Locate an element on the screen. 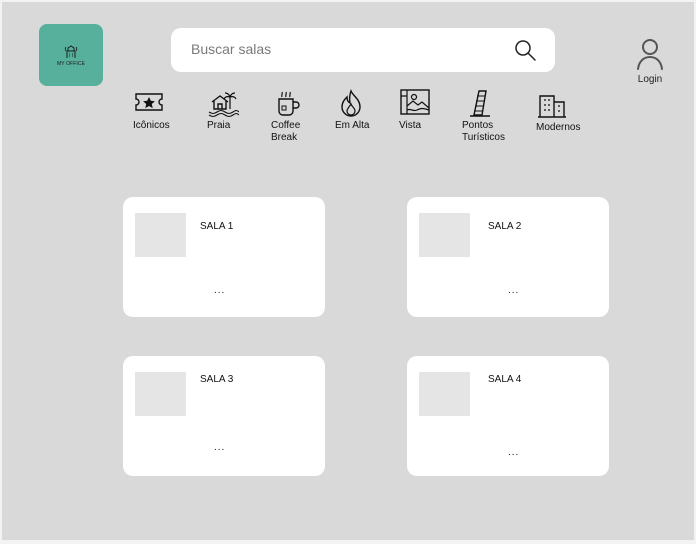 This screenshot has height=544, width=696. login-button: Login is located at coordinates (650, 67).